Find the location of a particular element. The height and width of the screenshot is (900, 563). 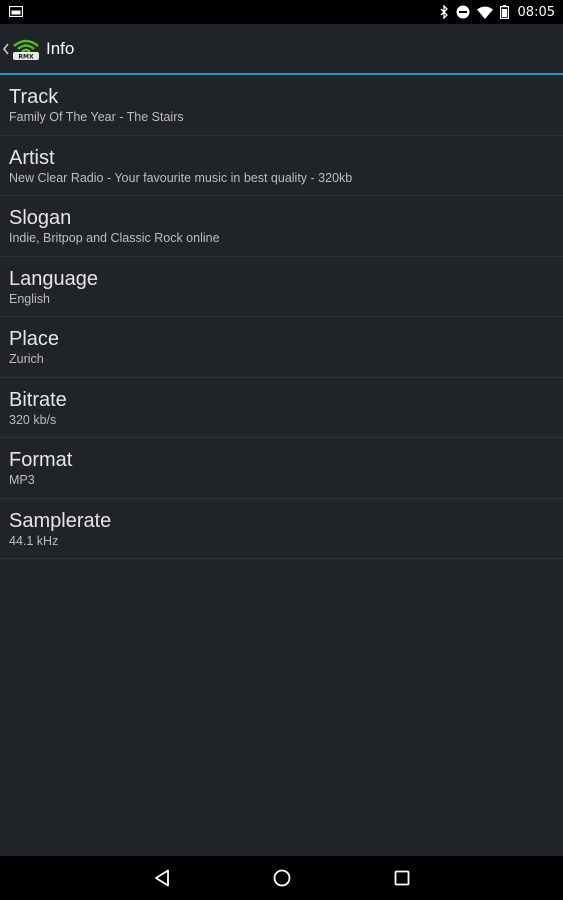

recents-button is located at coordinates (402, 878).